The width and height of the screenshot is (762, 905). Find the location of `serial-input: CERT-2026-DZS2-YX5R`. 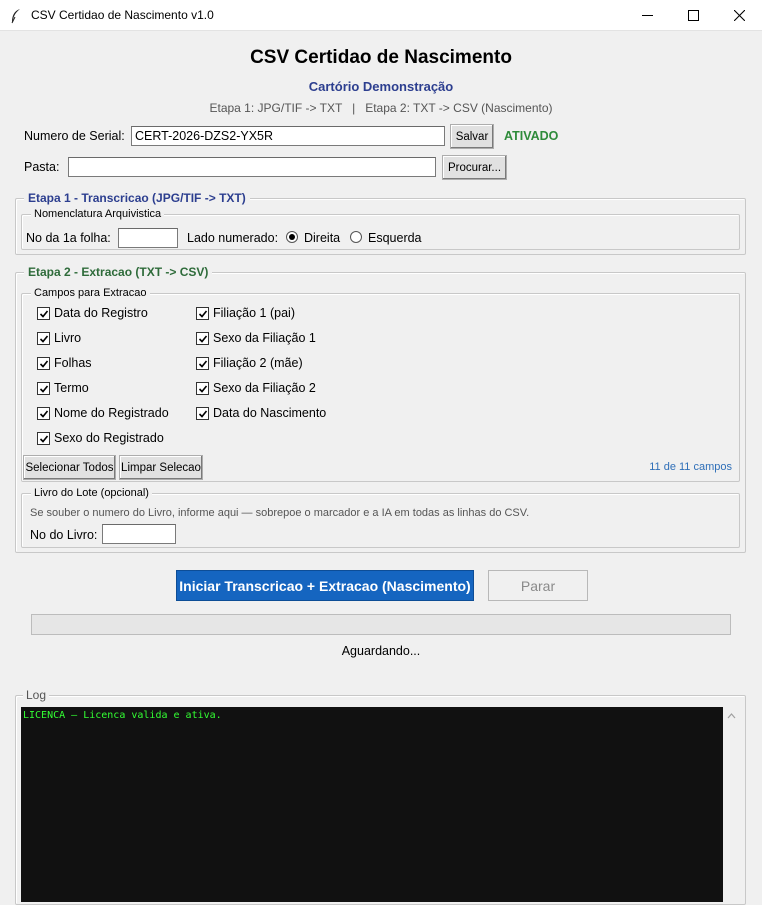

serial-input: CERT-2026-DZS2-YX5R is located at coordinates (288, 136).